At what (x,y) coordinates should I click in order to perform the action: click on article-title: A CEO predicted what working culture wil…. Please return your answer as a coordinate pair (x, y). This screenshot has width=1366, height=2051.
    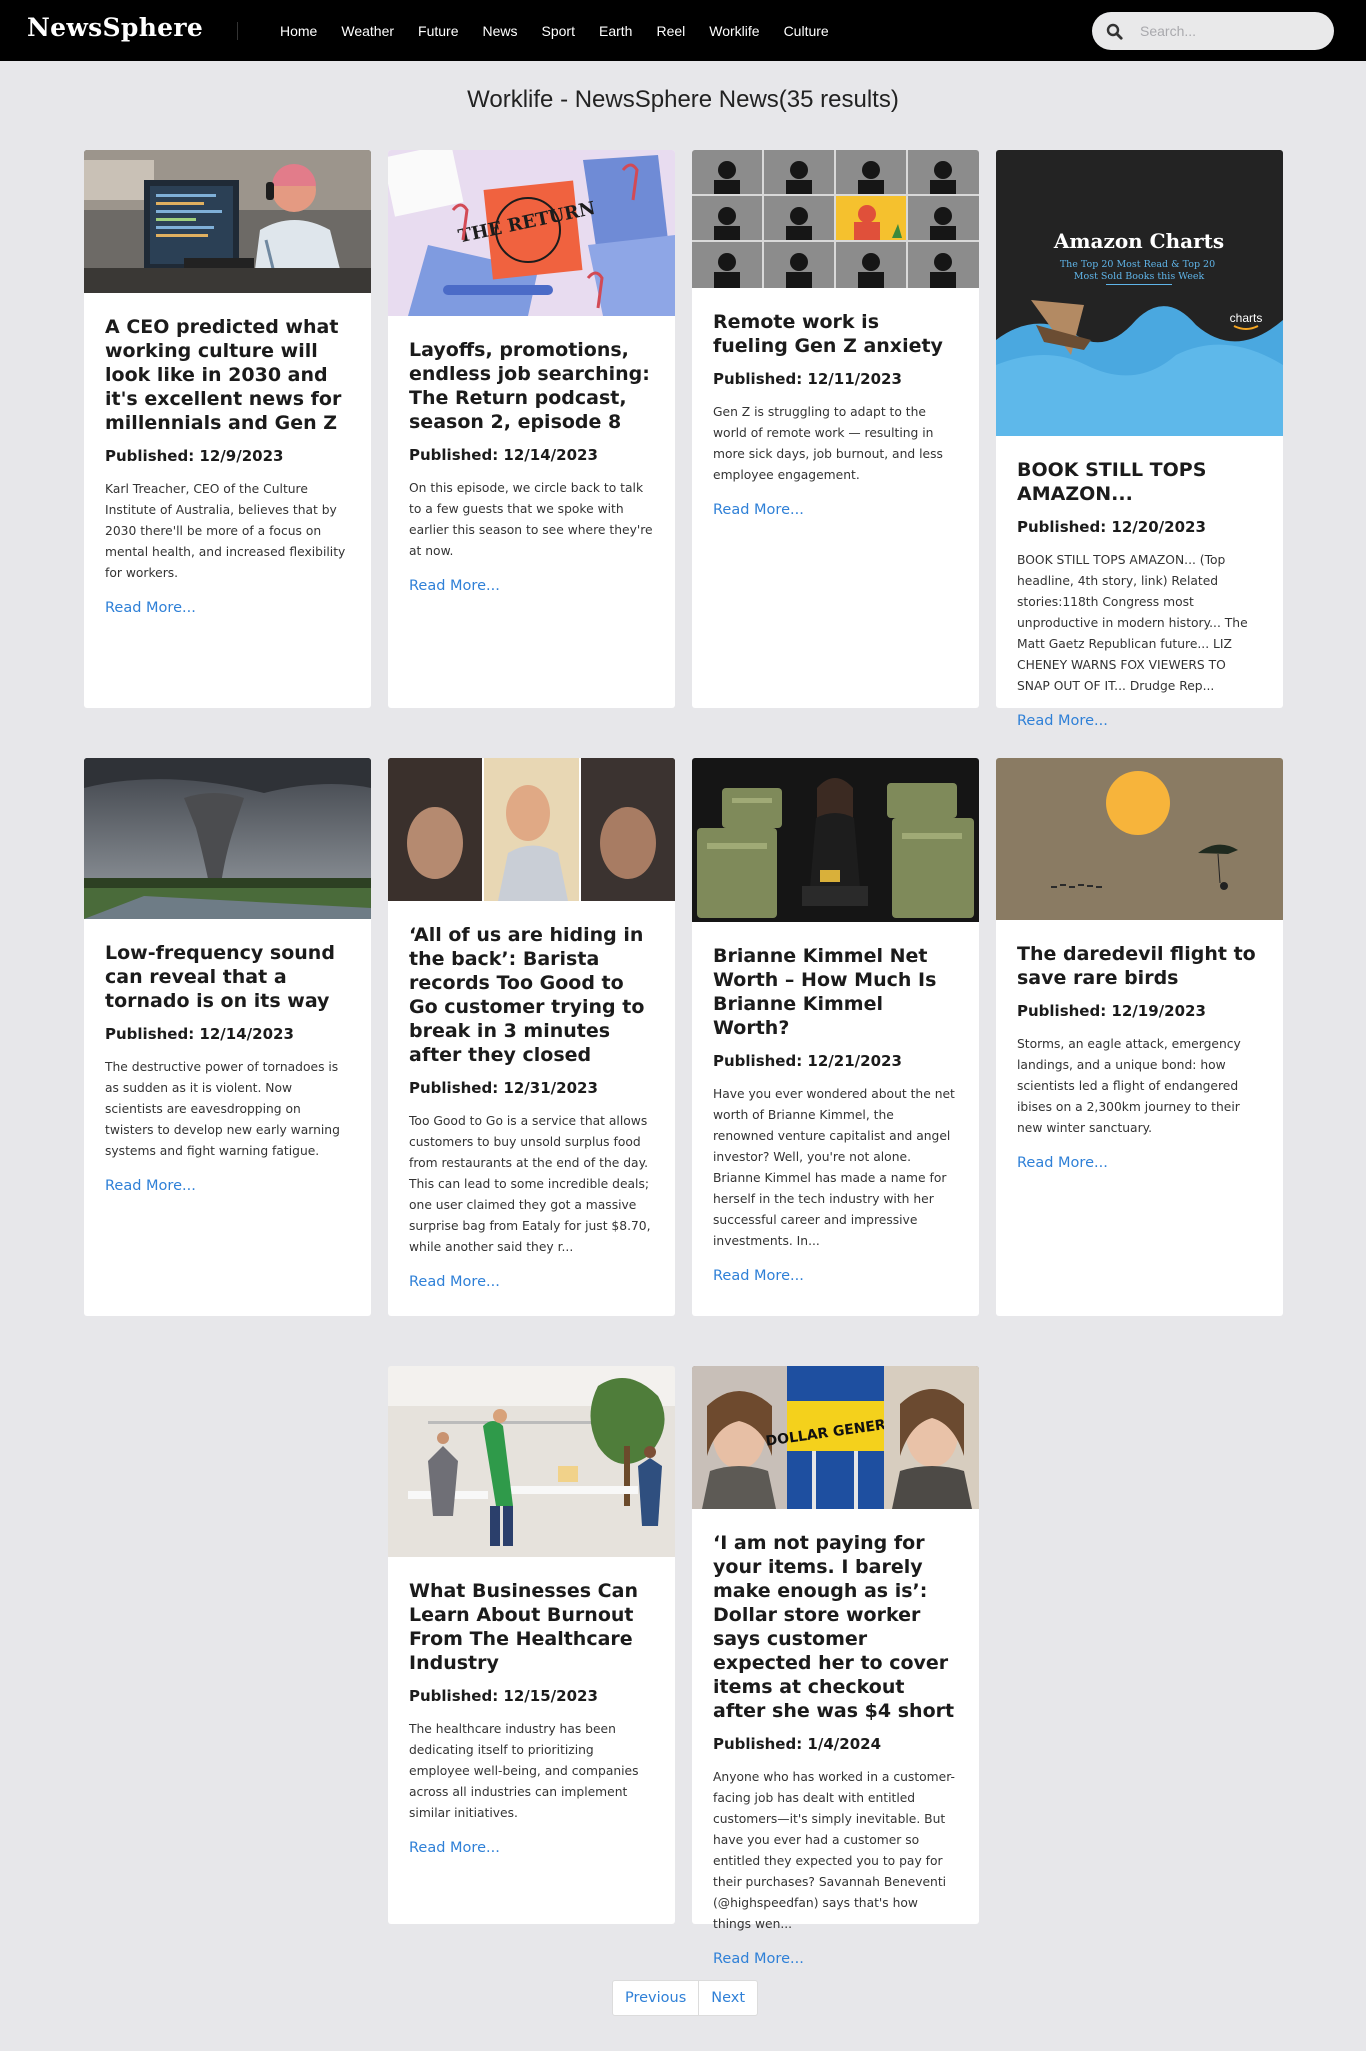
    Looking at the image, I should click on (227, 375).